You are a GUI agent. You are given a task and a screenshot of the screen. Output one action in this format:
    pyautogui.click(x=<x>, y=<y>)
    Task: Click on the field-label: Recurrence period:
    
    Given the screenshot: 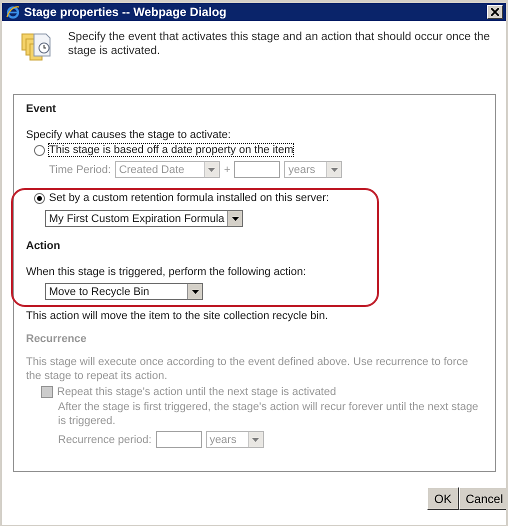 What is the action you would take?
    pyautogui.click(x=105, y=440)
    